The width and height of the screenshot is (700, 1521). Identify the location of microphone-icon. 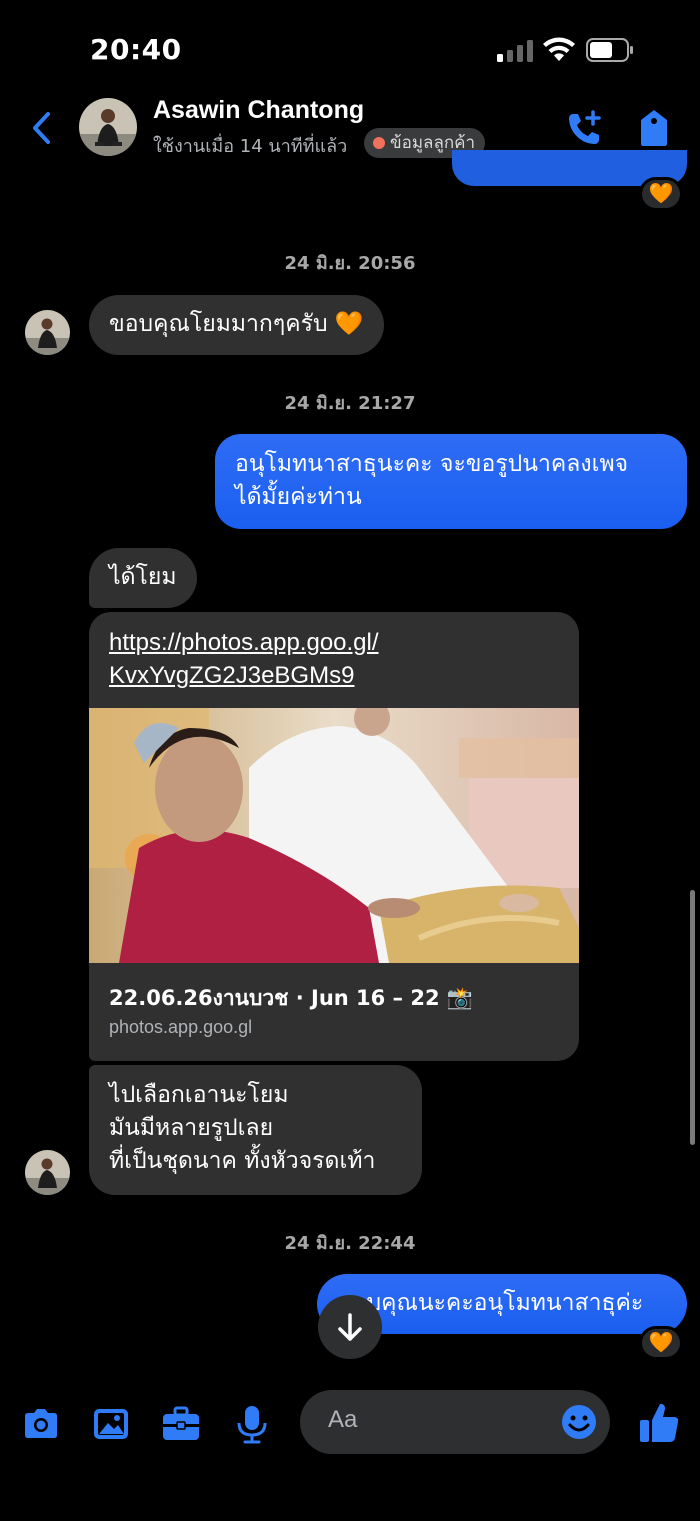
(252, 1424).